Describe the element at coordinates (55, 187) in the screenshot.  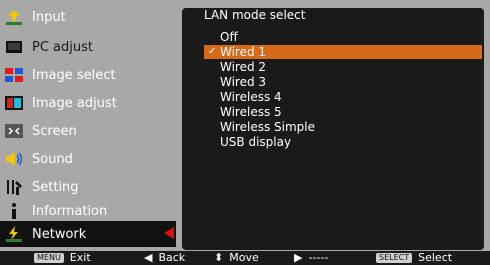
I see `menu-item-label: Setting` at that location.